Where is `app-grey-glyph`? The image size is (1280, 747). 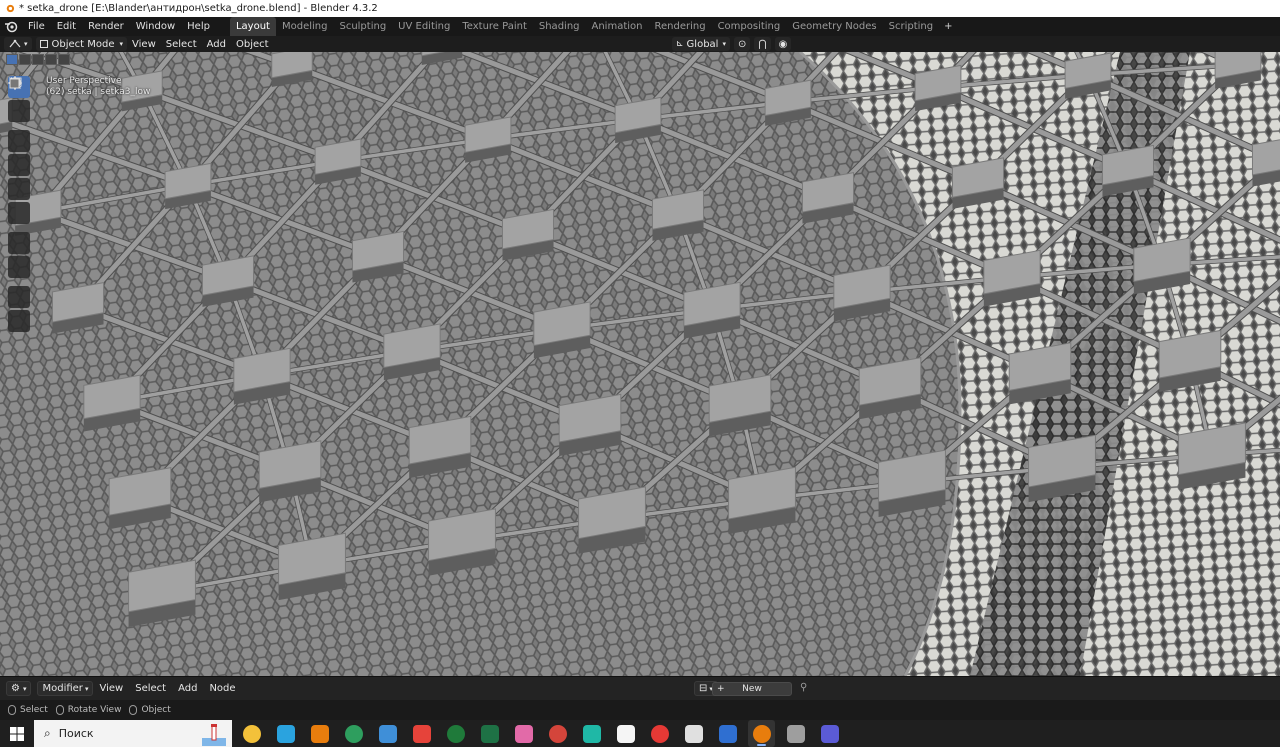 app-grey-glyph is located at coordinates (795, 733).